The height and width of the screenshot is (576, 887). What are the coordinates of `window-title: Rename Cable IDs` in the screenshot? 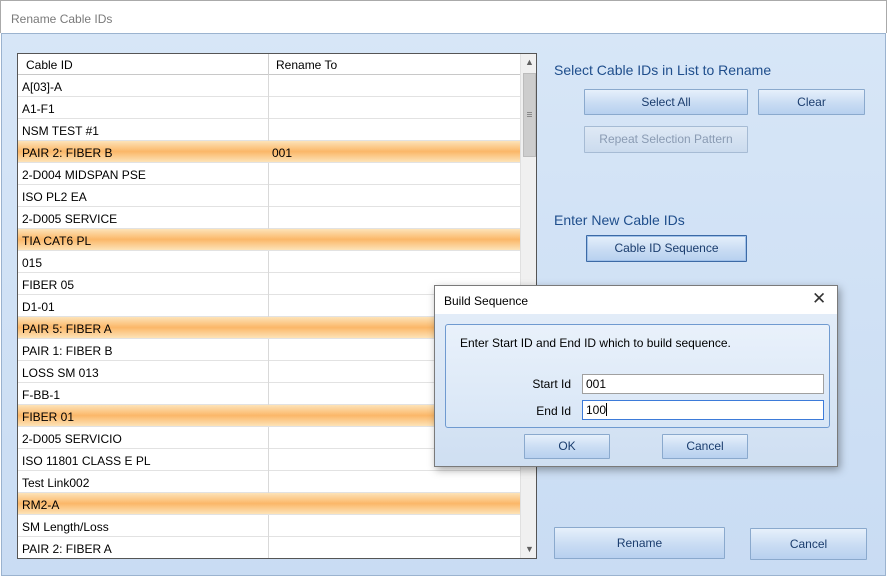 It's located at (62, 19).